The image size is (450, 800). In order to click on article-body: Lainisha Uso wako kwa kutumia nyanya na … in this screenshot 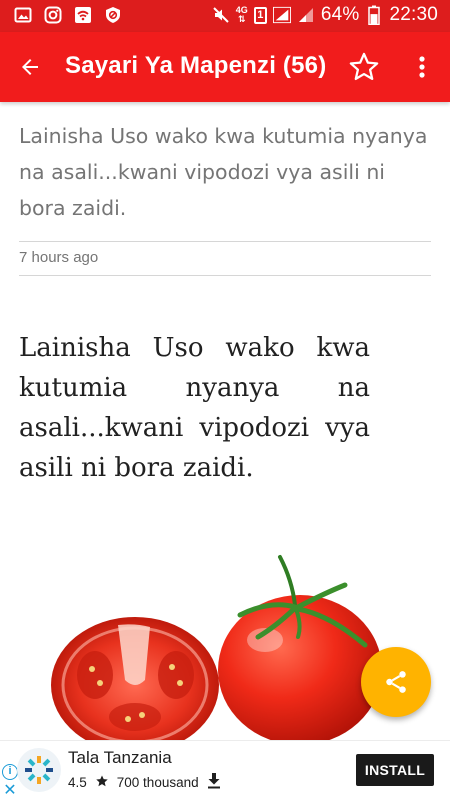, I will do `click(194, 408)`.